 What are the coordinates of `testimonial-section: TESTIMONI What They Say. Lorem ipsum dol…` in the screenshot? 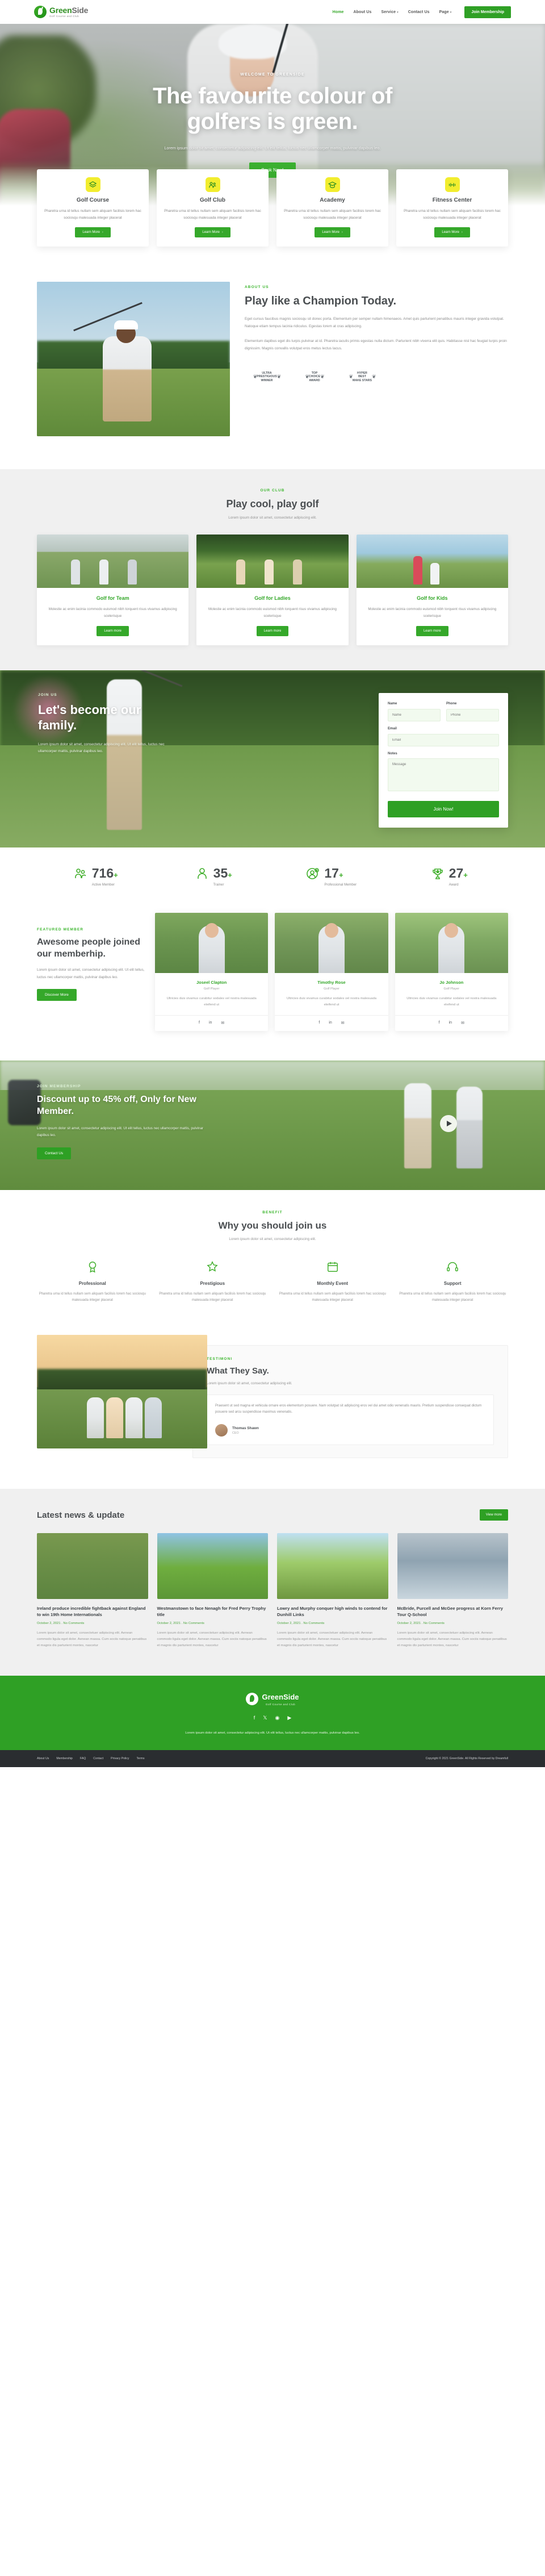 It's located at (272, 1409).